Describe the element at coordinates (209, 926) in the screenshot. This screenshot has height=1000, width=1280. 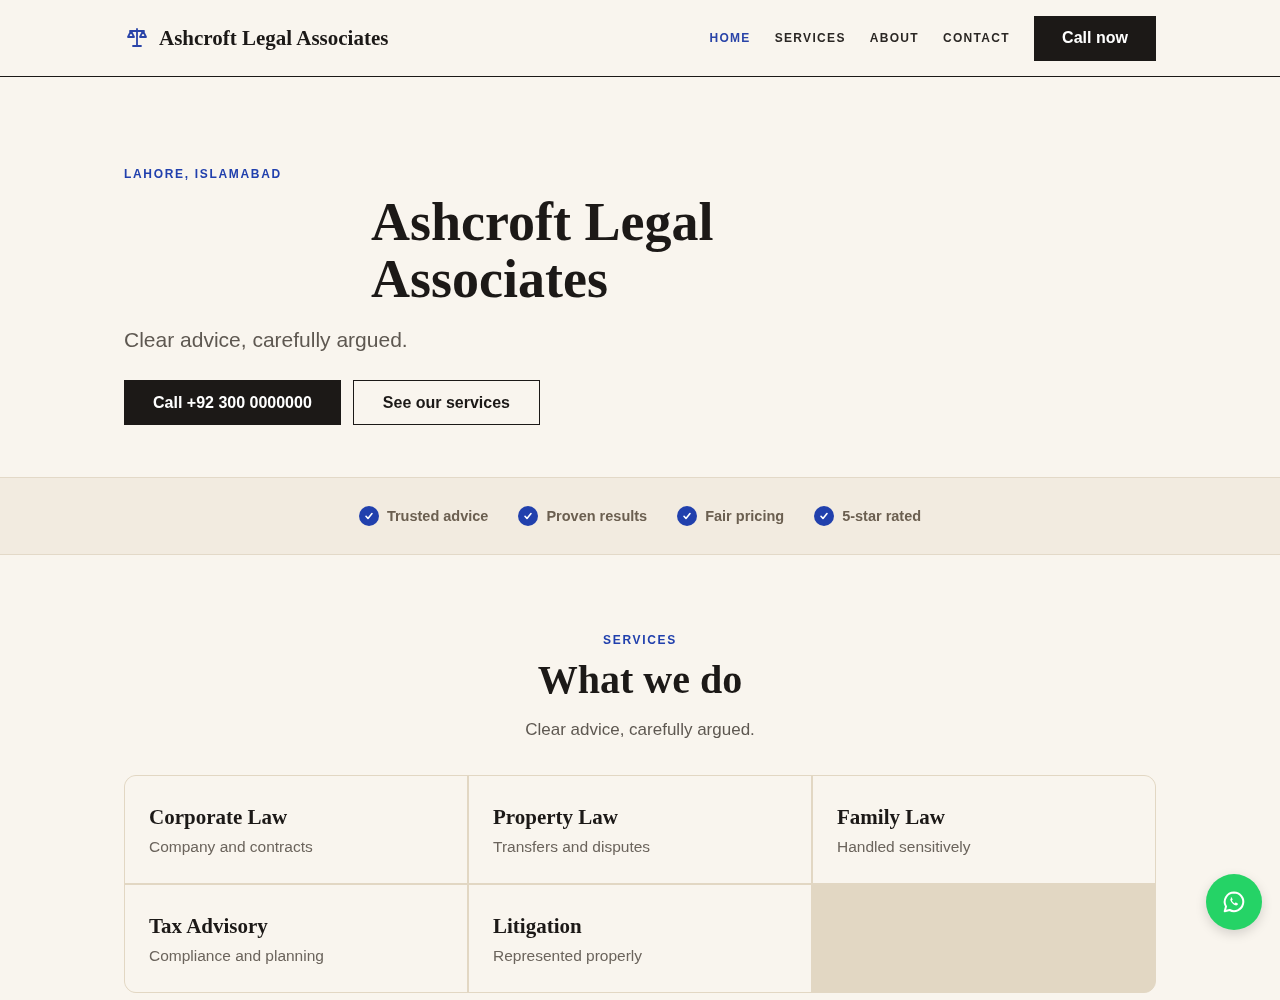
I see `service-title: Tax Advisory` at that location.